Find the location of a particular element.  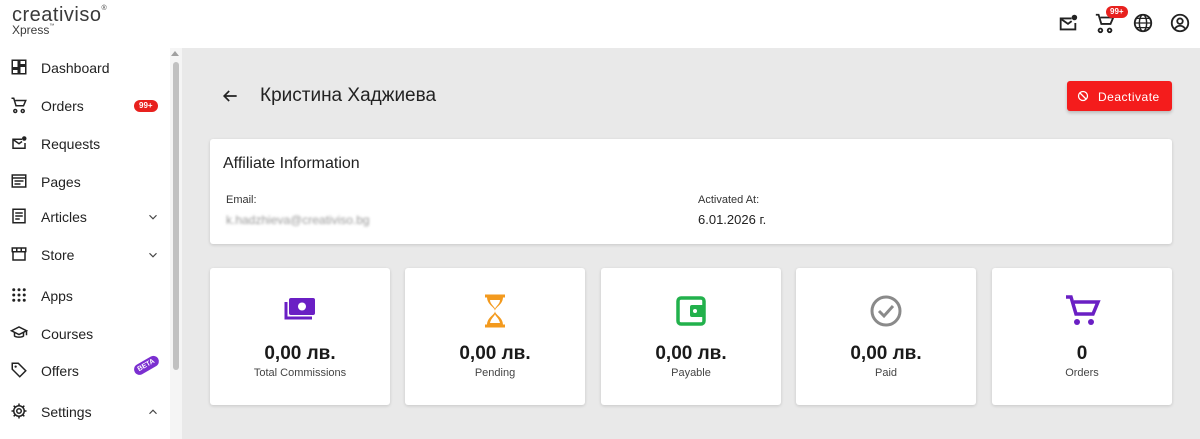

sidebar-item-courses: Courses is located at coordinates (85, 334).